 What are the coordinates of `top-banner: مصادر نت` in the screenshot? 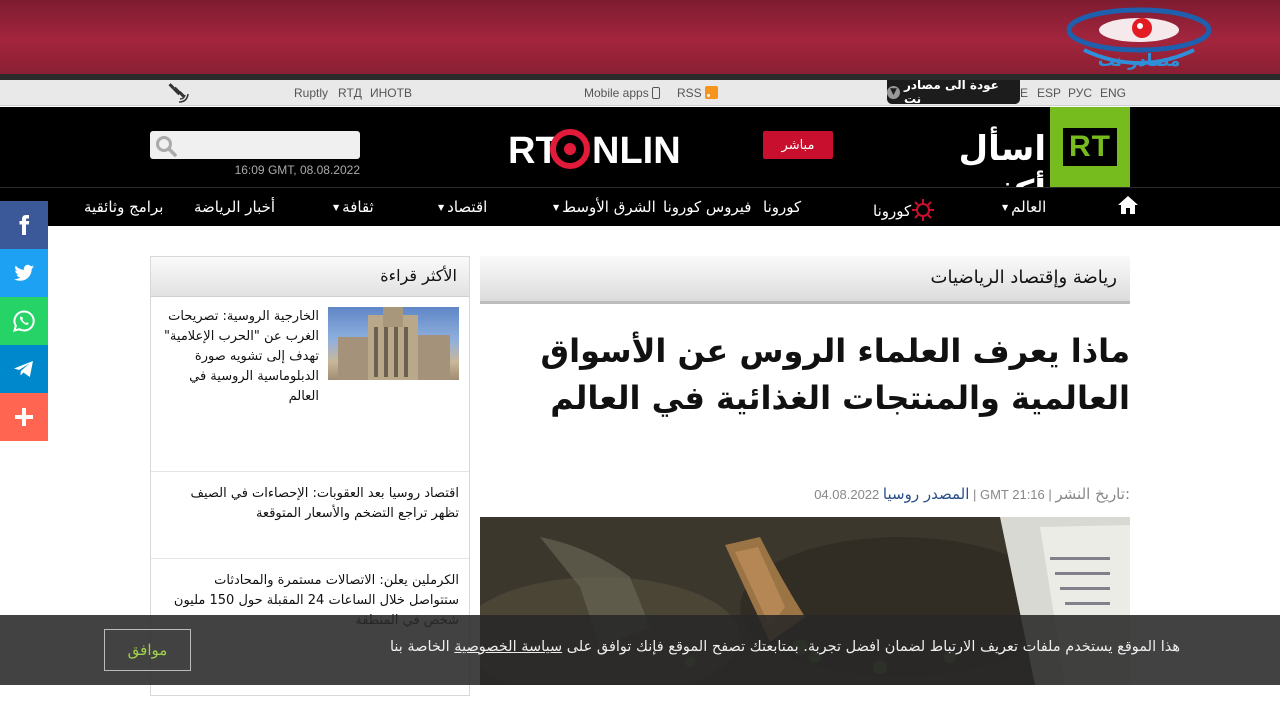 It's located at (640, 37).